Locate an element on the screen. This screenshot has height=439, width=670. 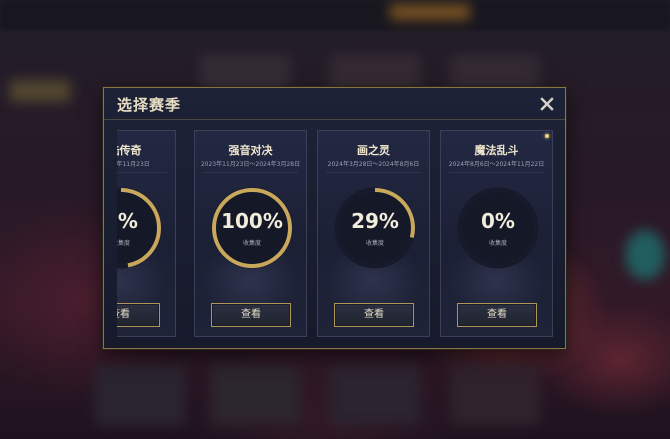
season-name: 大陆传奇 is located at coordinates (129, 150).